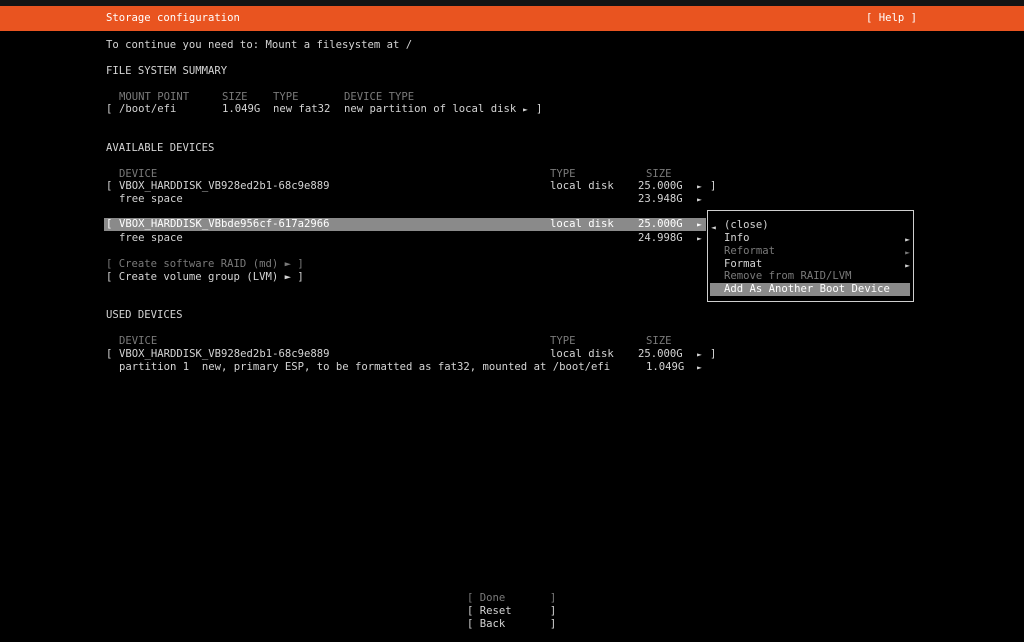 This screenshot has width=1024, height=642. What do you see at coordinates (807, 289) in the screenshot?
I see `menu-item-label: Add As Another Boot Device` at bounding box center [807, 289].